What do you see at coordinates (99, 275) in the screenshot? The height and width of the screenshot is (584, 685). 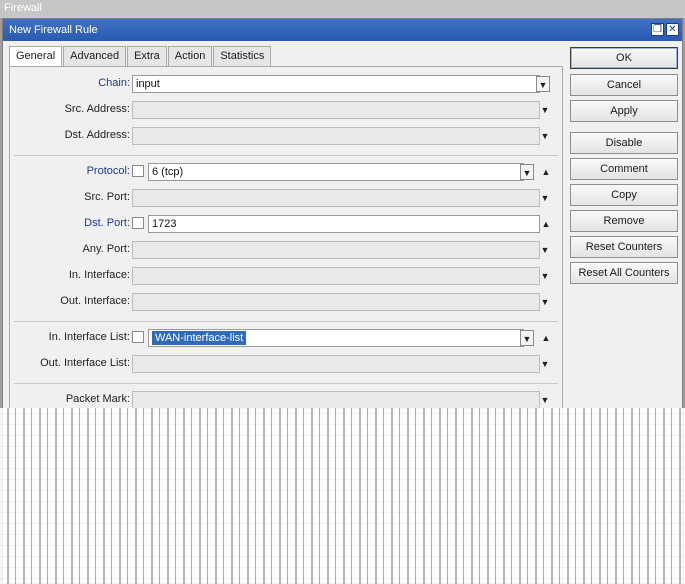 I see `in-interface-label: In. Interface:` at bounding box center [99, 275].